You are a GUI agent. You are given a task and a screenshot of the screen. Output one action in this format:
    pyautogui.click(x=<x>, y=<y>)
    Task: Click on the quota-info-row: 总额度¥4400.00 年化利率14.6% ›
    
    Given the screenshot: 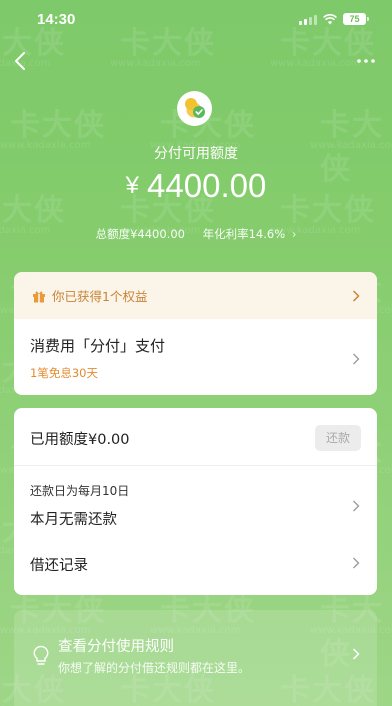 What is the action you would take?
    pyautogui.click(x=196, y=234)
    